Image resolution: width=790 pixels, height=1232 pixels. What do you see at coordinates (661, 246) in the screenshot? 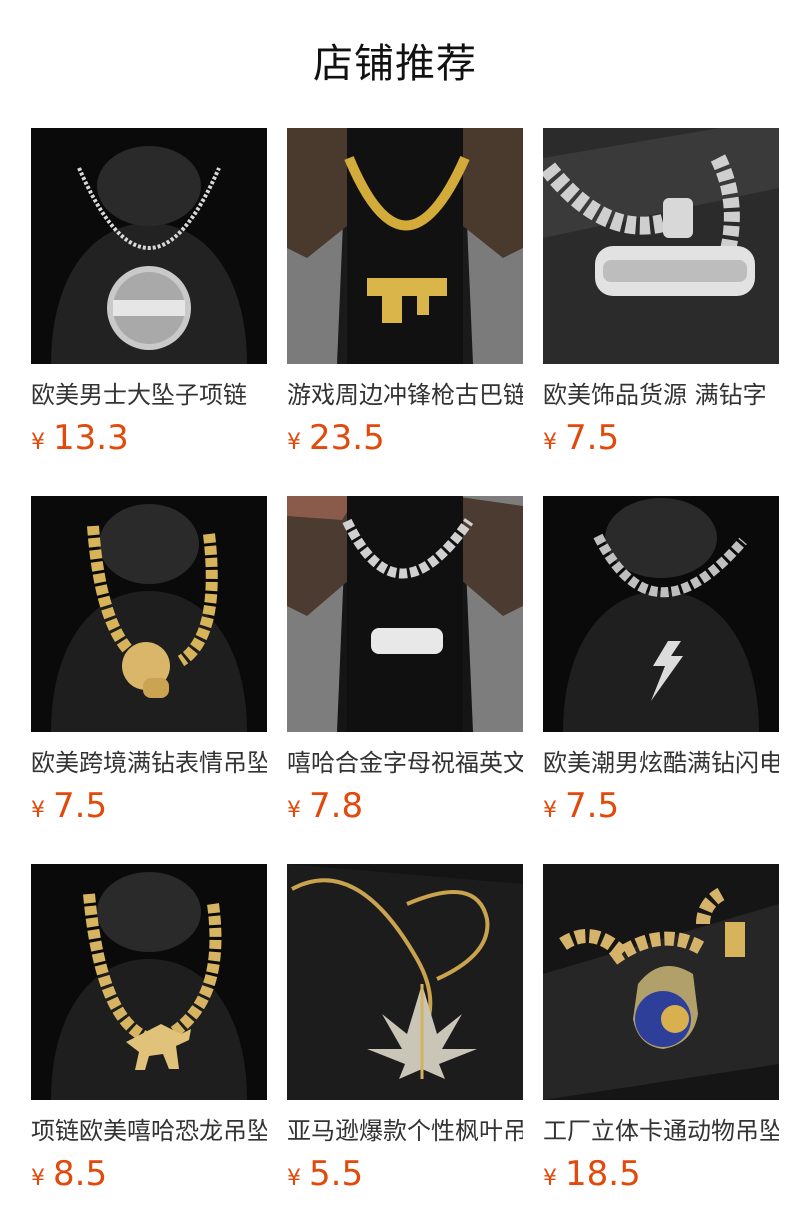
I see `silver-chain-savage-pendant-image` at bounding box center [661, 246].